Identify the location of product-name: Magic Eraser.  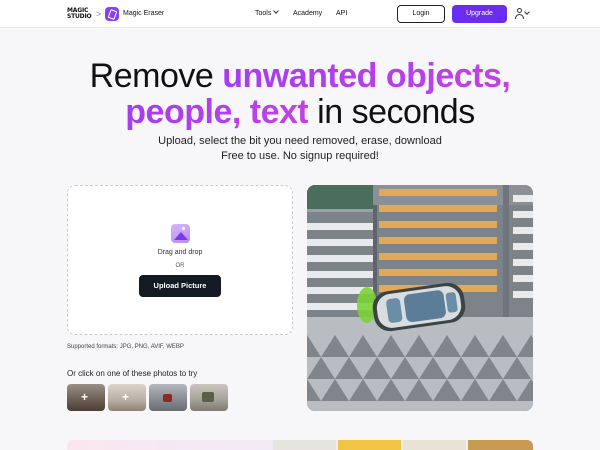
(143, 13).